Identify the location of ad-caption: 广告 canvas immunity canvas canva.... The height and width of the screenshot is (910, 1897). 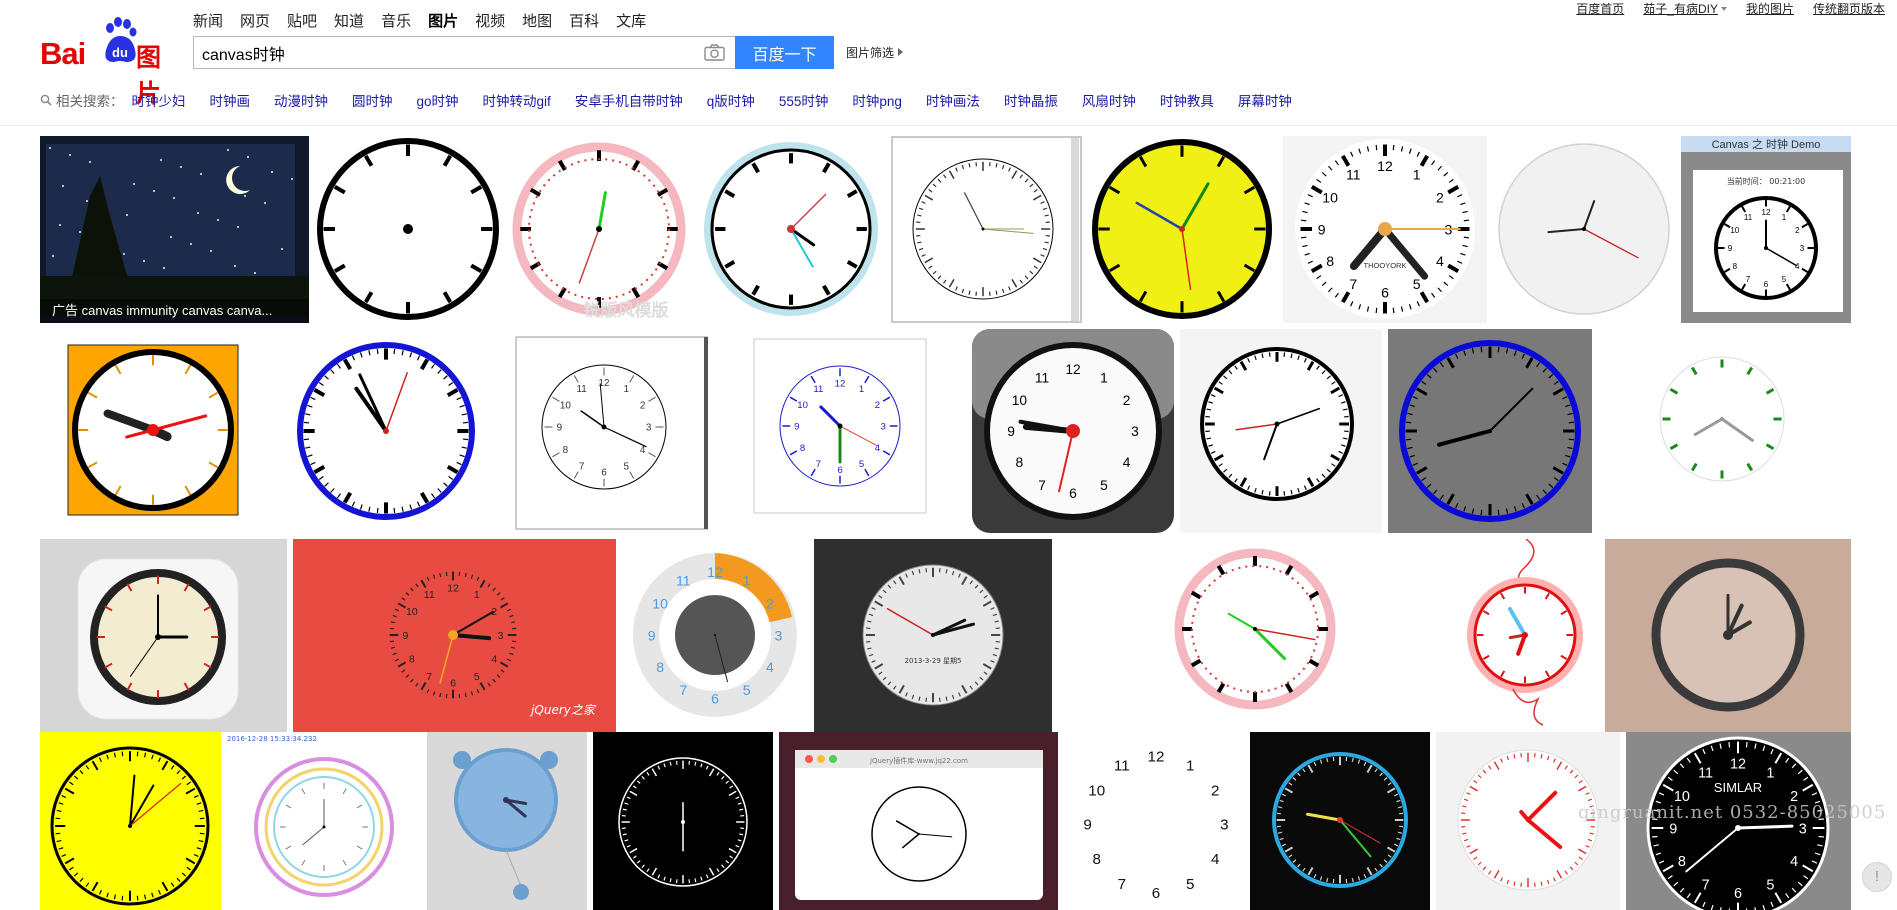
(174, 311).